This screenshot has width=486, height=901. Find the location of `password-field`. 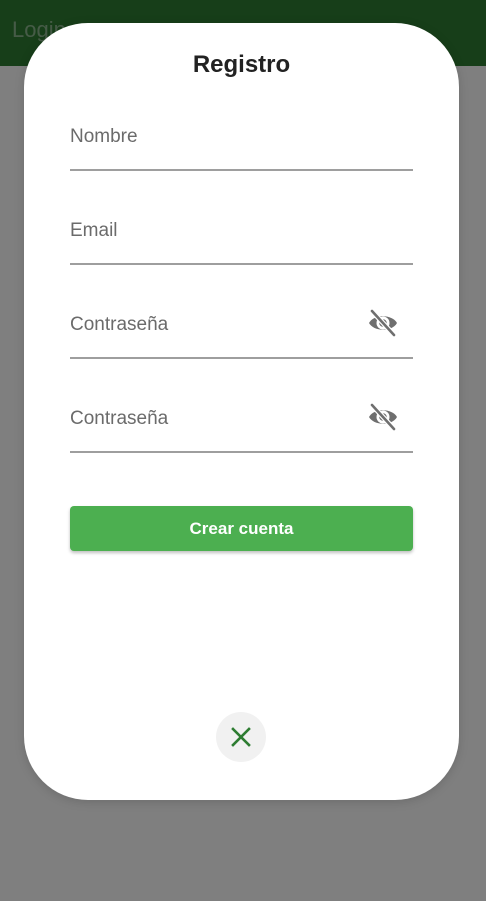

password-field is located at coordinates (241, 332).